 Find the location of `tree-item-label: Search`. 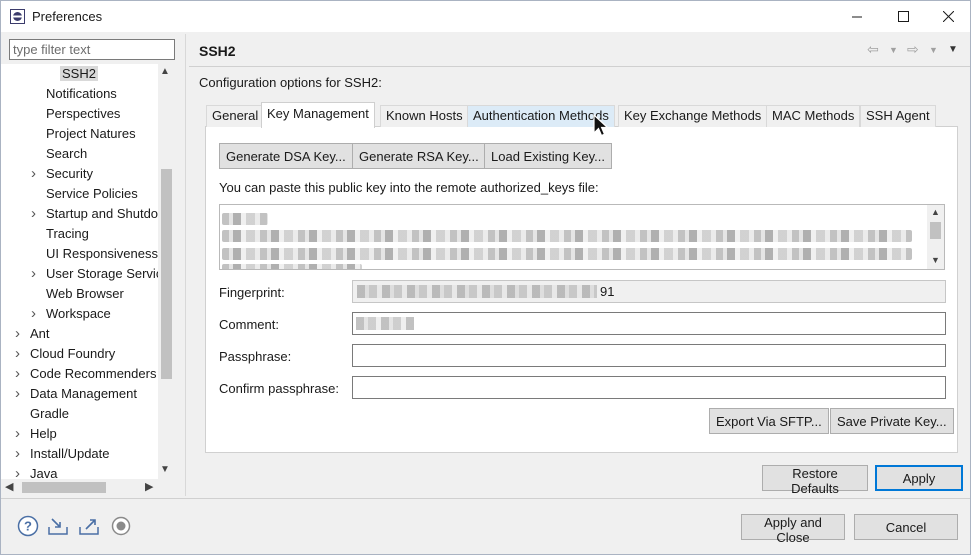

tree-item-label: Search is located at coordinates (67, 153).